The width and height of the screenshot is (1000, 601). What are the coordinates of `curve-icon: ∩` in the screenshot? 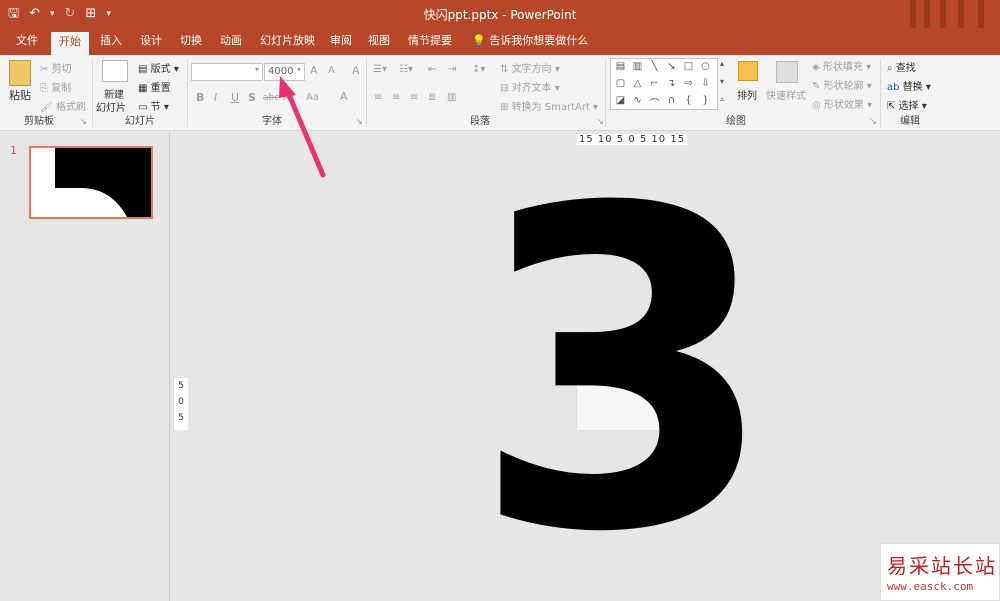 It's located at (671, 100).